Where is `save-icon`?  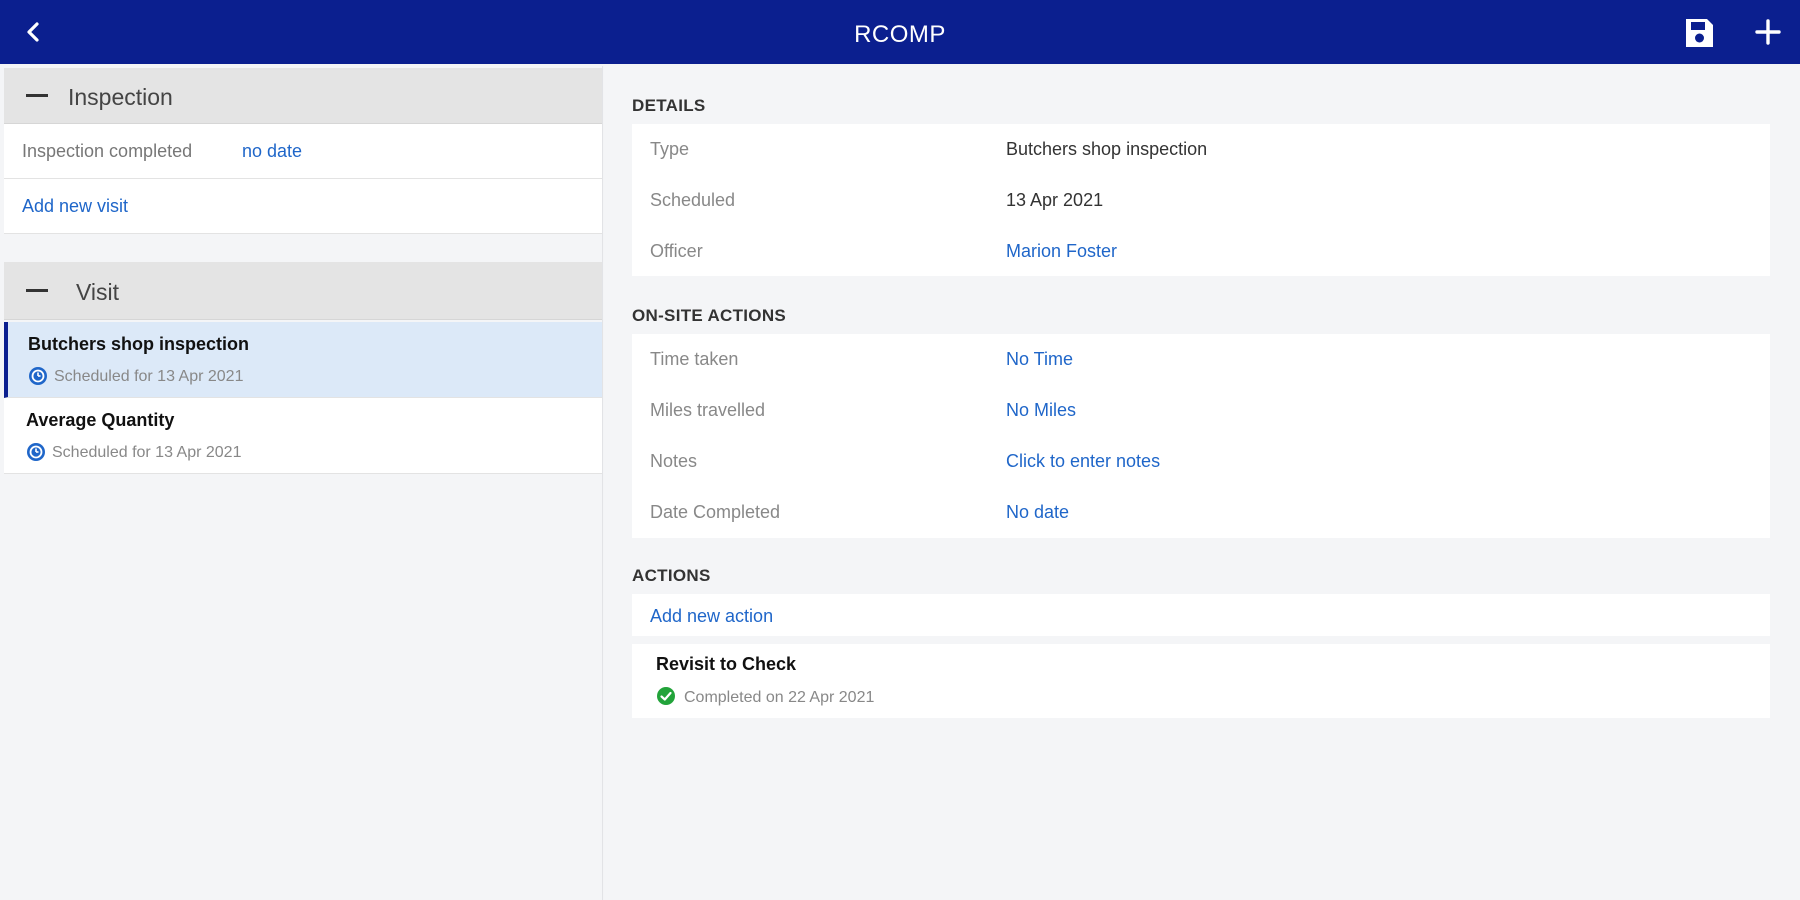 save-icon is located at coordinates (1699, 33).